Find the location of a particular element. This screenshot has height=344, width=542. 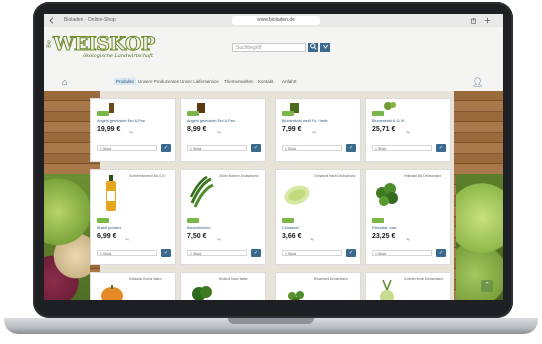

product-price: 7,99 € is located at coordinates (292, 129).